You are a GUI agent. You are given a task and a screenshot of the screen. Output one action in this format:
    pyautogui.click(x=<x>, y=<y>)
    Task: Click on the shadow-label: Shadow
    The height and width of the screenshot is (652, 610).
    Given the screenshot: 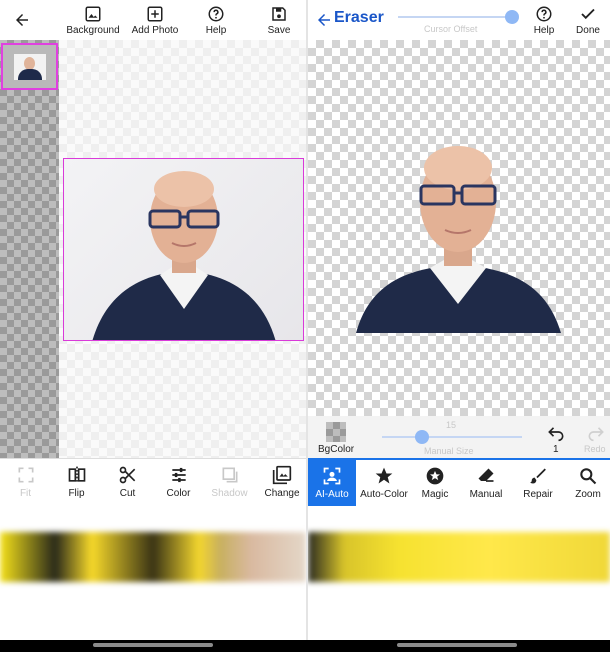 What is the action you would take?
    pyautogui.click(x=229, y=493)
    